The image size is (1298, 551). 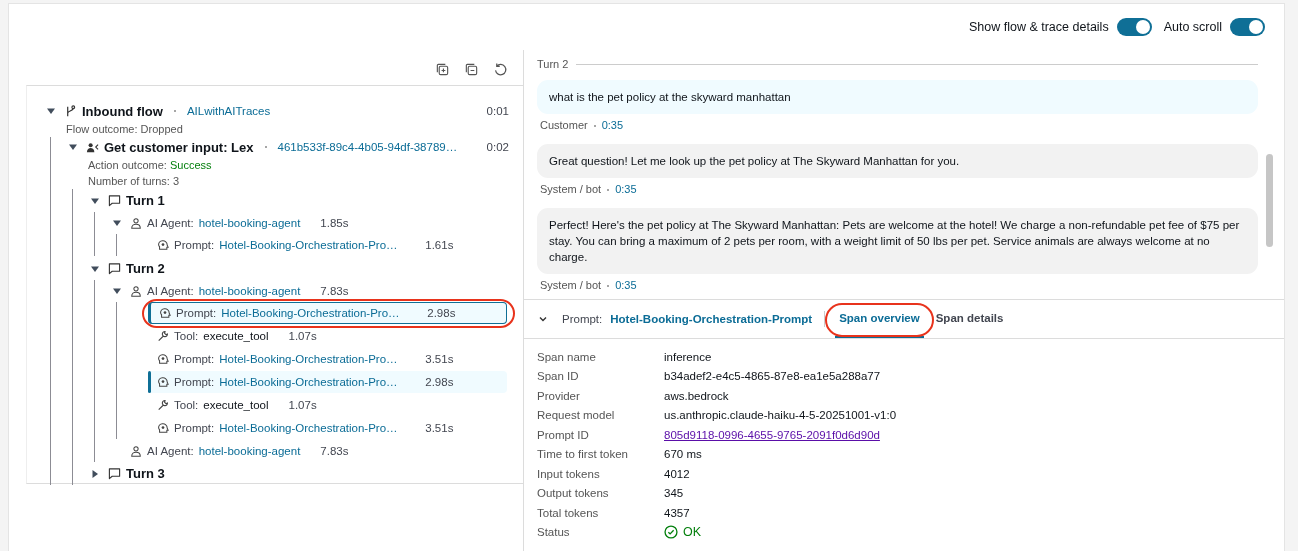 What do you see at coordinates (677, 512) in the screenshot?
I see `field-value: 4357` at bounding box center [677, 512].